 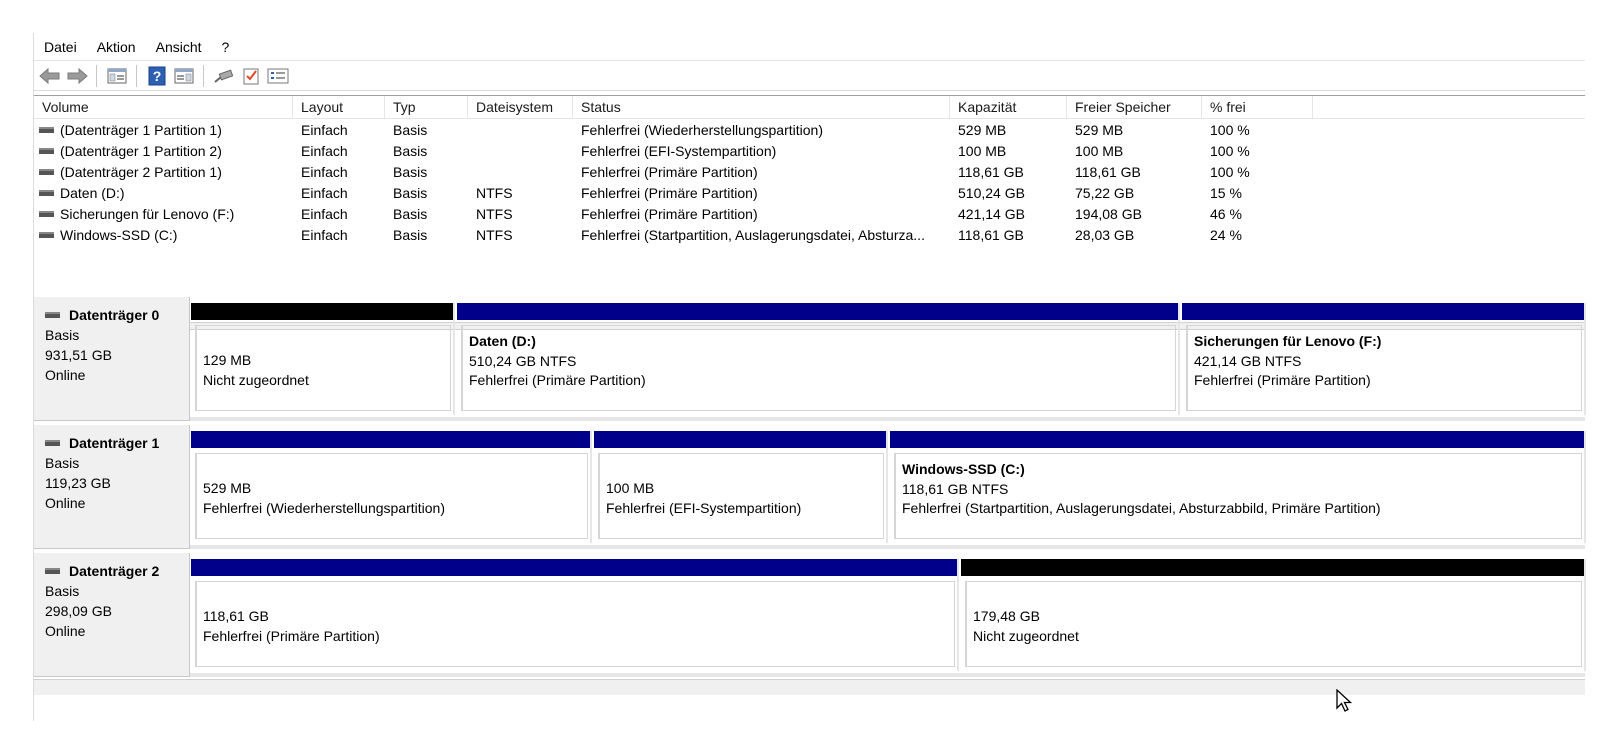 What do you see at coordinates (1230, 171) in the screenshot?
I see `cell-pct: 100 %` at bounding box center [1230, 171].